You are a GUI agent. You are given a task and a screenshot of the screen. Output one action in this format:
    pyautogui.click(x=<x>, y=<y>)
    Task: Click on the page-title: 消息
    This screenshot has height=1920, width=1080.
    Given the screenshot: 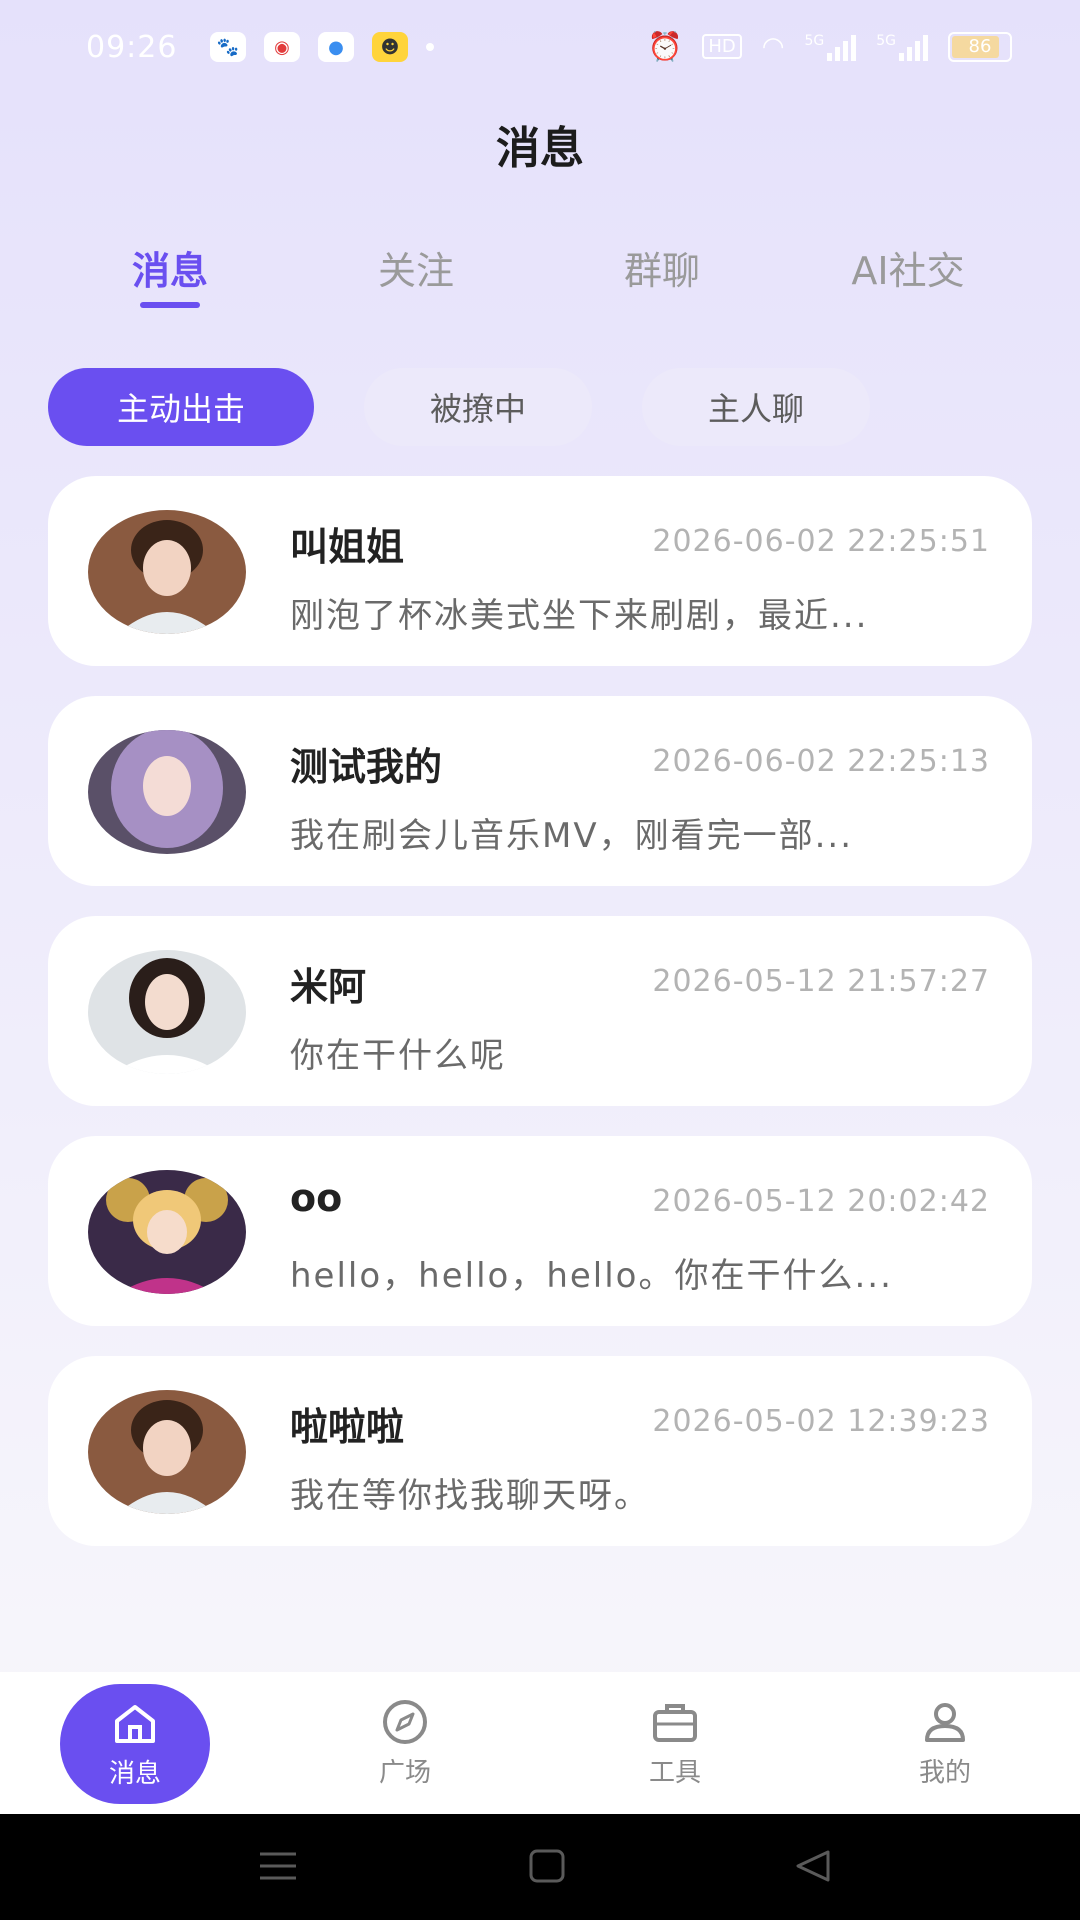 What is the action you would take?
    pyautogui.click(x=540, y=148)
    